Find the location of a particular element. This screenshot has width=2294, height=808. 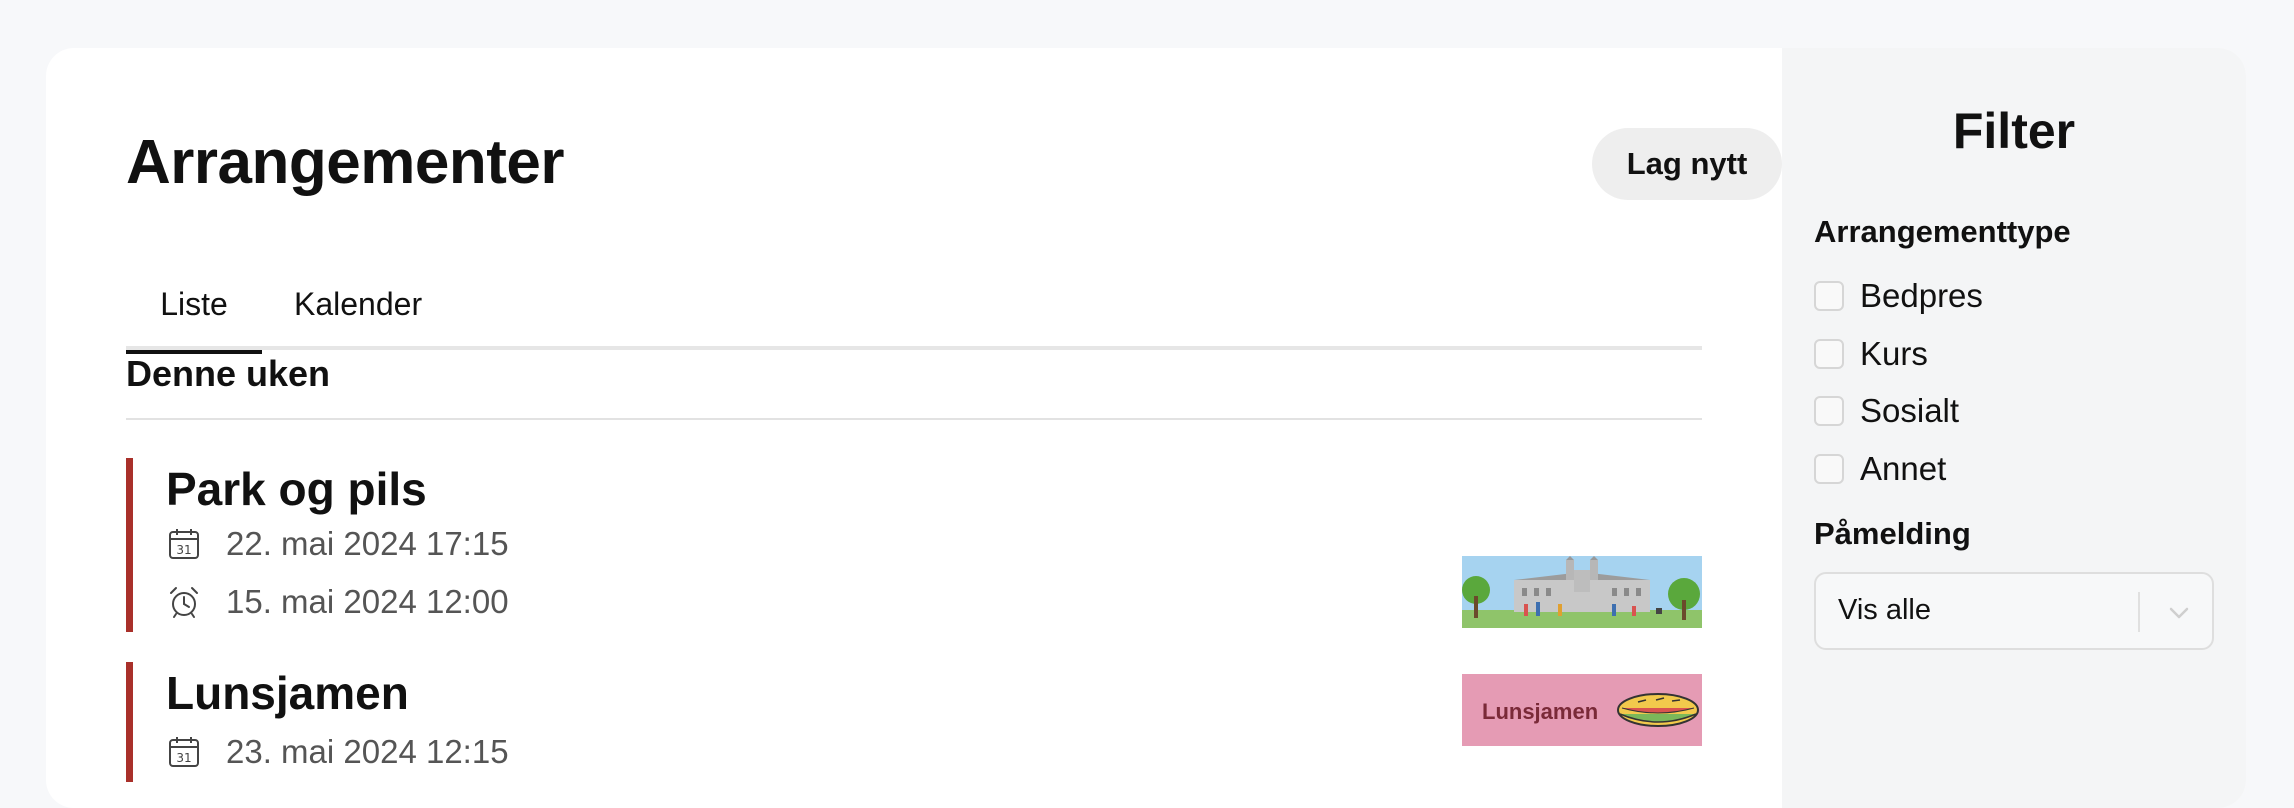

create-event-button: Lag nytt is located at coordinates (1687, 164).